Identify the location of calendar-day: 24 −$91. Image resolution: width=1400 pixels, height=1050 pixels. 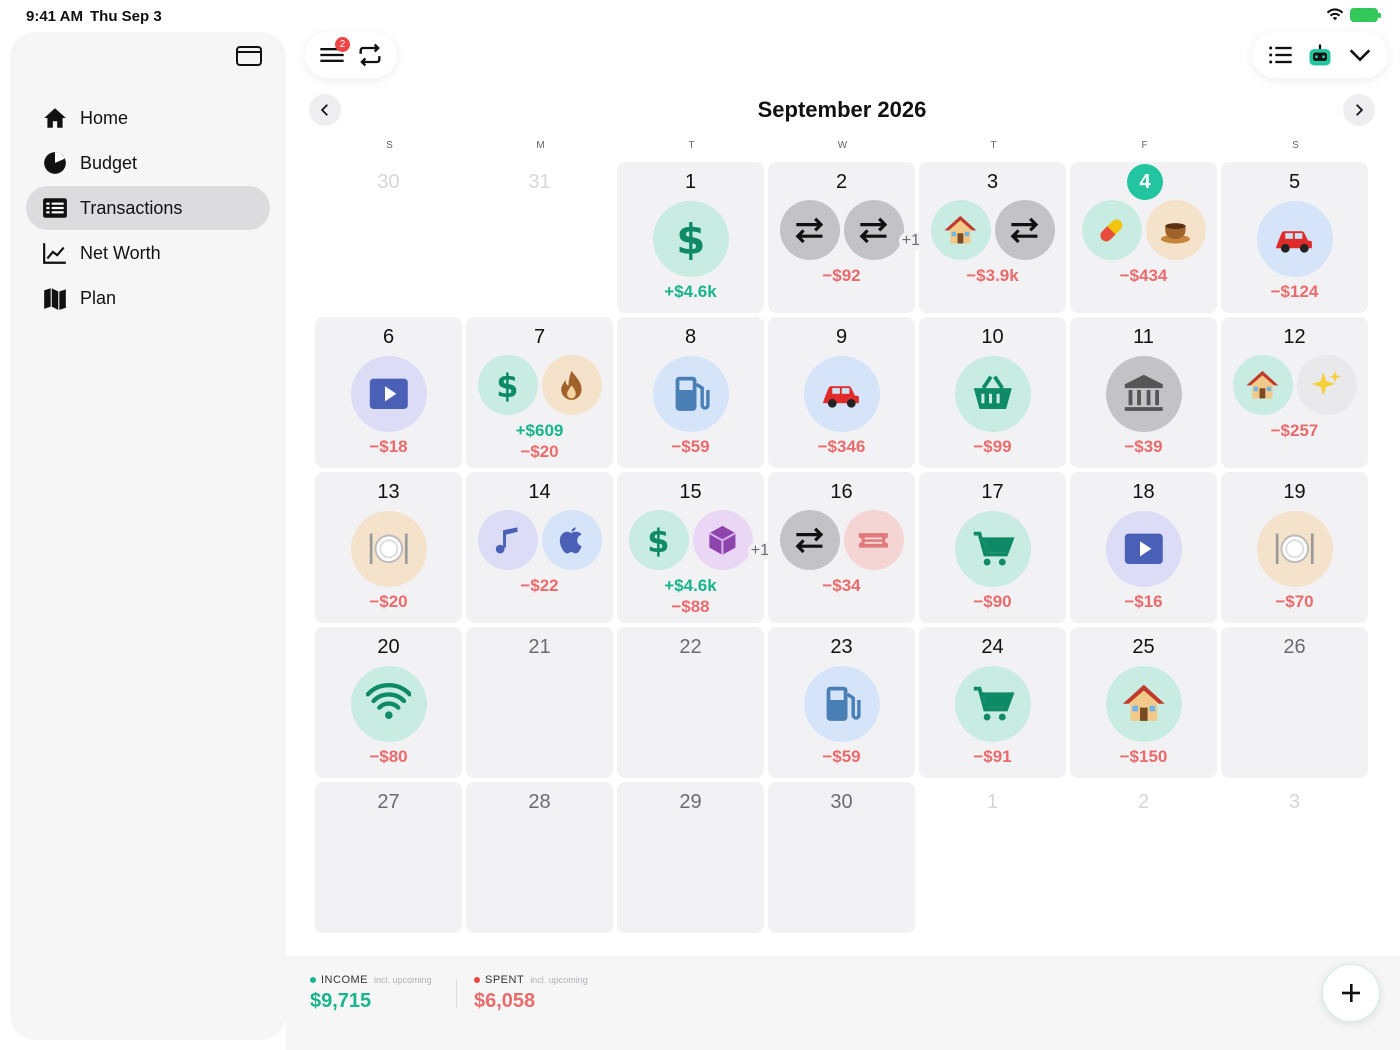
(992, 702).